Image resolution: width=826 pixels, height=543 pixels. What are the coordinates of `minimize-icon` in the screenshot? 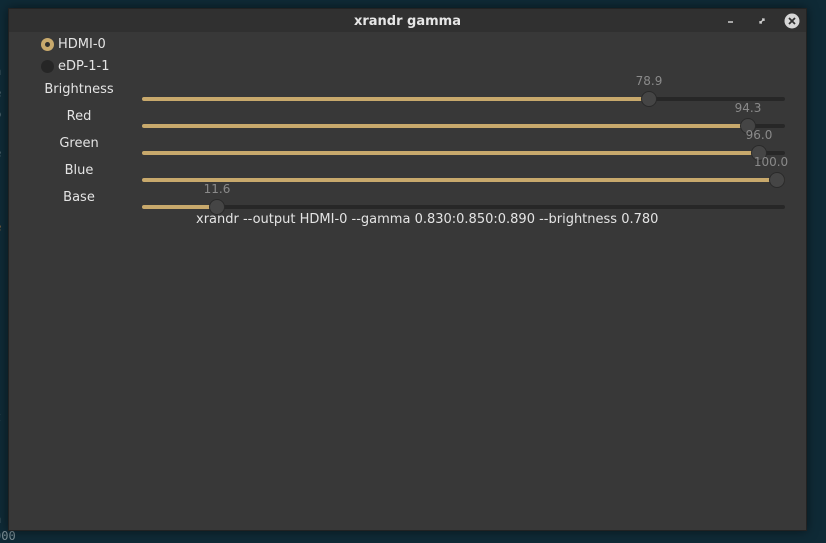 It's located at (730, 22).